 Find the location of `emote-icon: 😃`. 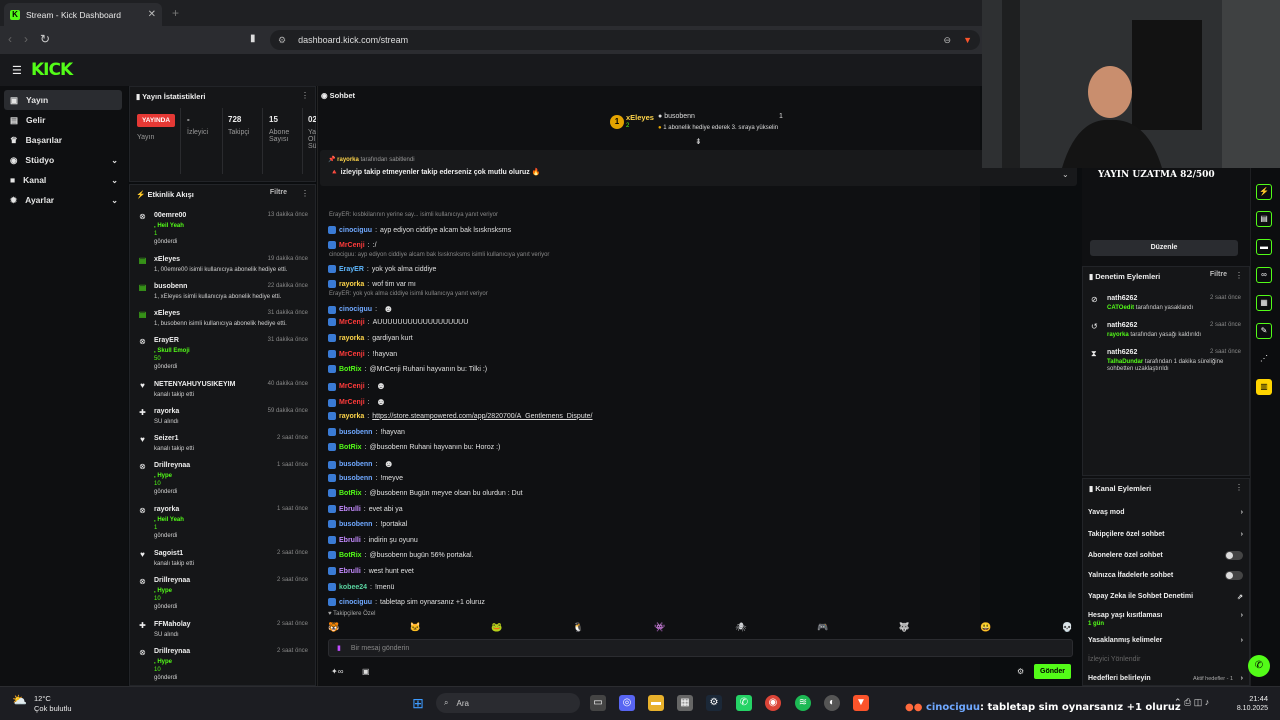

emote-icon: 😃 is located at coordinates (985, 628).